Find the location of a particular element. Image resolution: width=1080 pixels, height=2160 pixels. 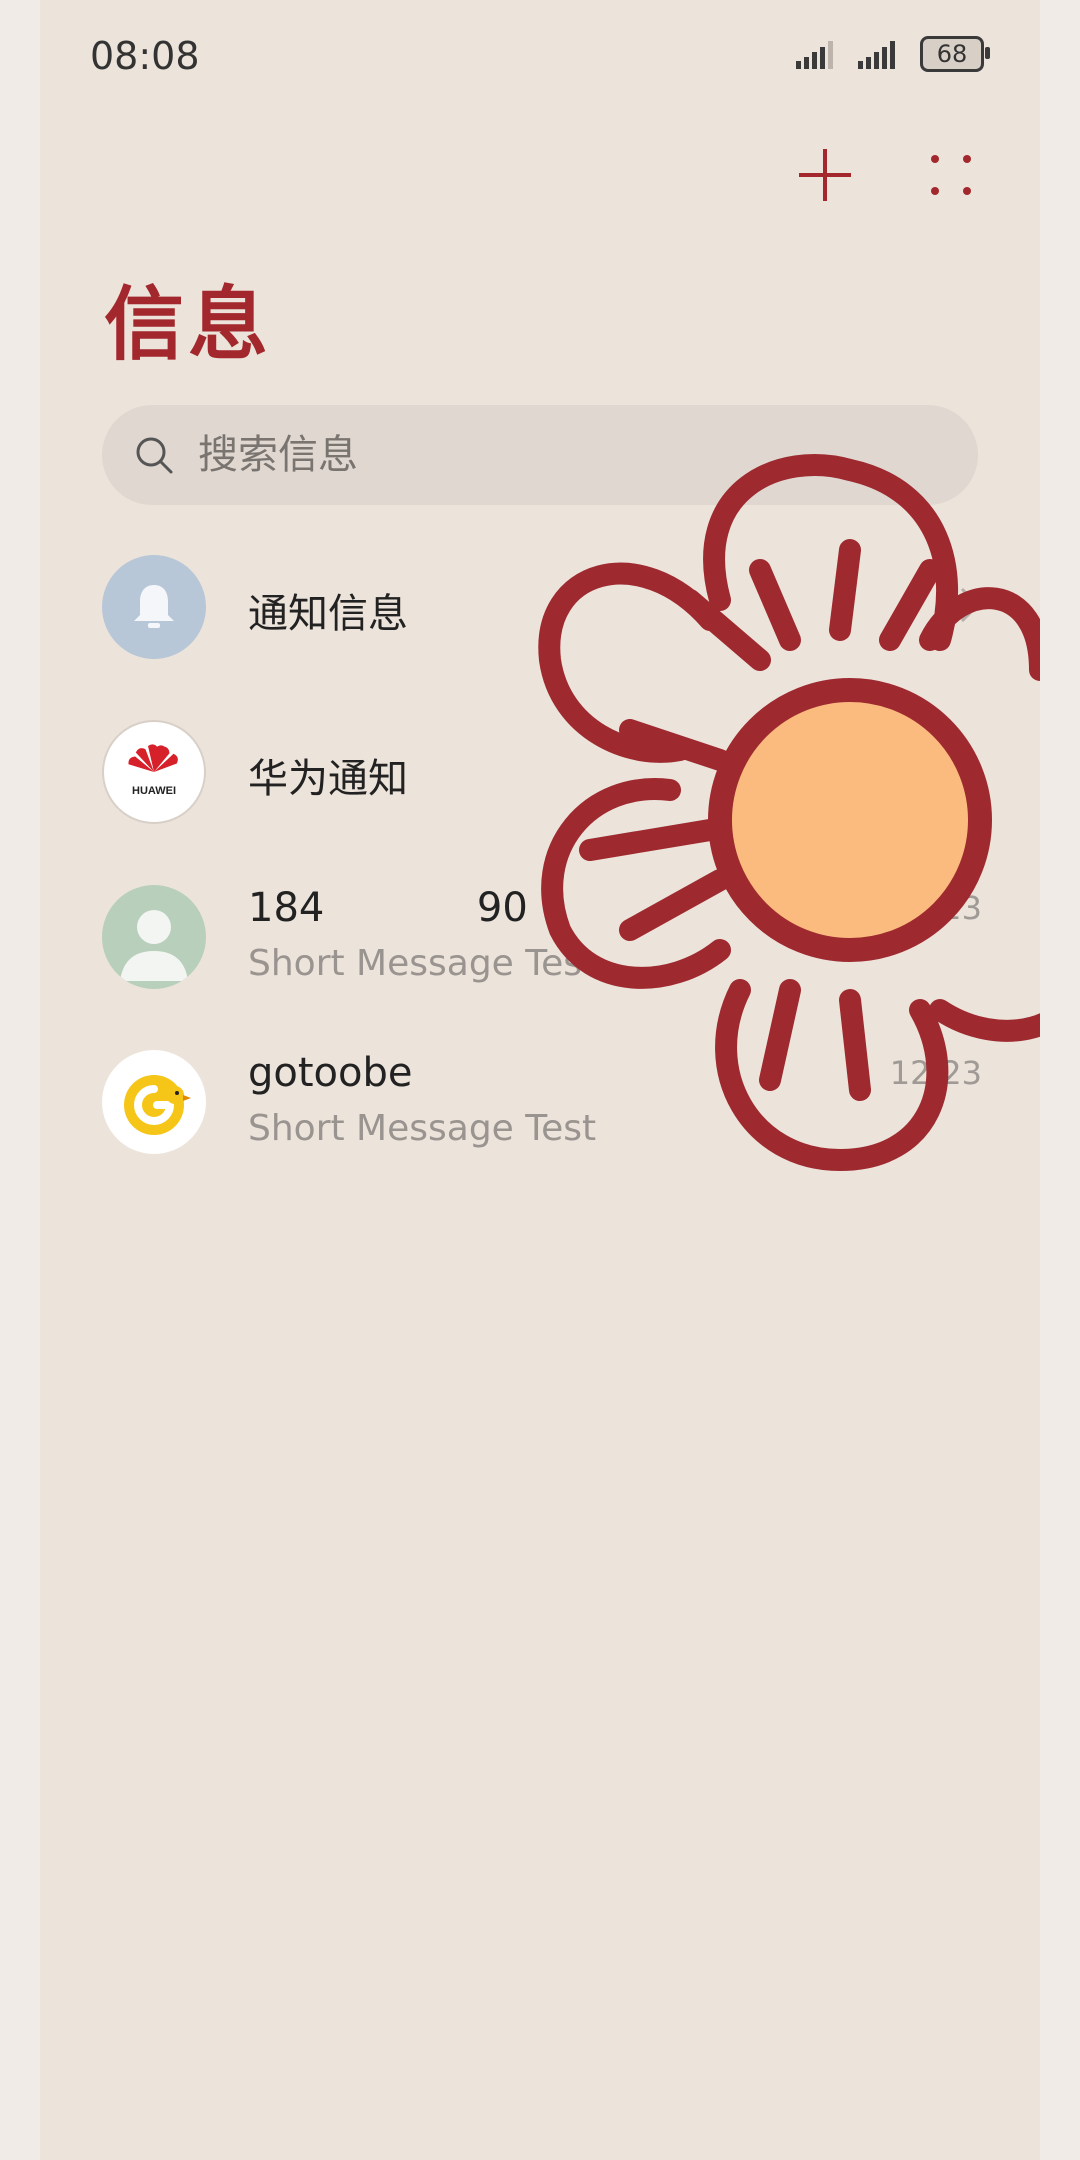

conversation-item: 通知信息 is located at coordinates (542, 605).